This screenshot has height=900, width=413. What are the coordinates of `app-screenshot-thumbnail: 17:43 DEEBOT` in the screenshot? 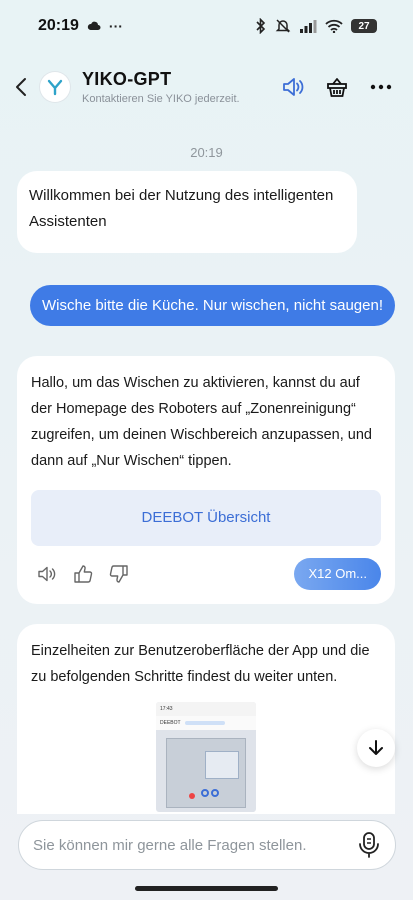 It's located at (206, 757).